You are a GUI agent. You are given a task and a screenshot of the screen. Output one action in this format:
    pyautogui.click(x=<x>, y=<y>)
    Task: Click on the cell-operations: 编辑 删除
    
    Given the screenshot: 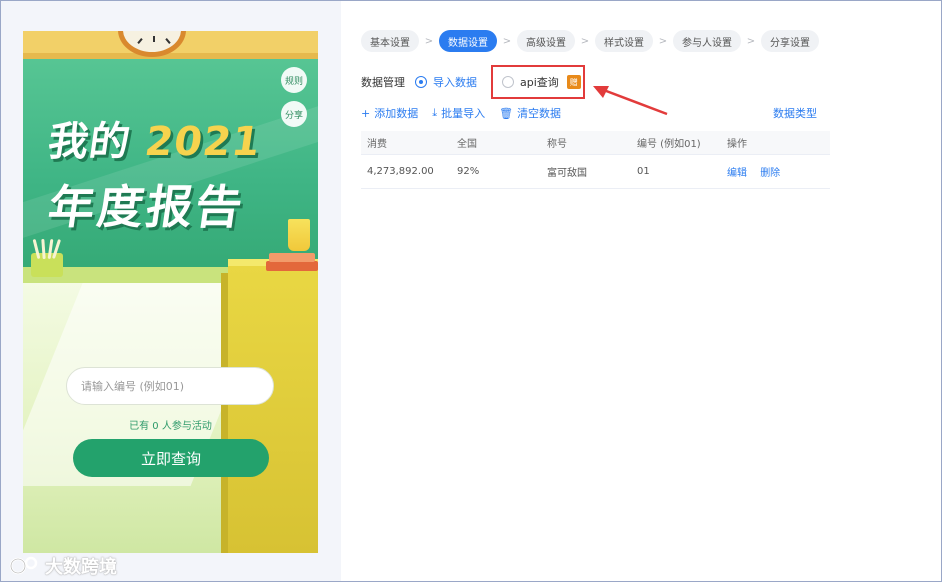 What is the action you would take?
    pyautogui.click(x=775, y=171)
    